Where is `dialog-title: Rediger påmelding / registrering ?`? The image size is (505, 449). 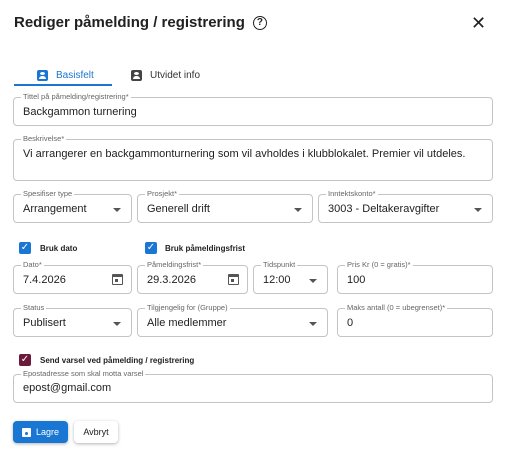 dialog-title: Rediger påmelding / registrering ? is located at coordinates (140, 22).